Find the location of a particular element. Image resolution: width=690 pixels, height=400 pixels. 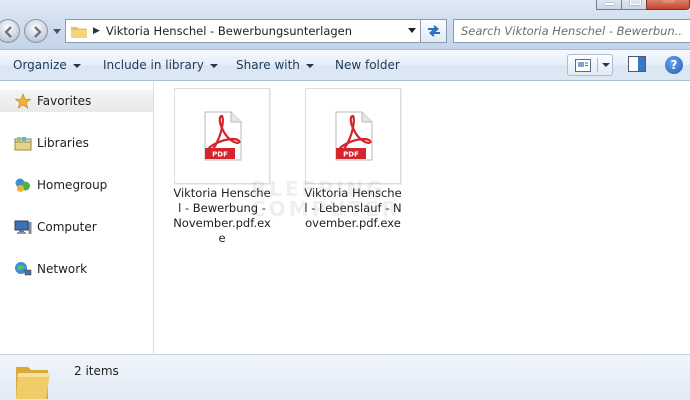

forward-button is located at coordinates (36, 31).